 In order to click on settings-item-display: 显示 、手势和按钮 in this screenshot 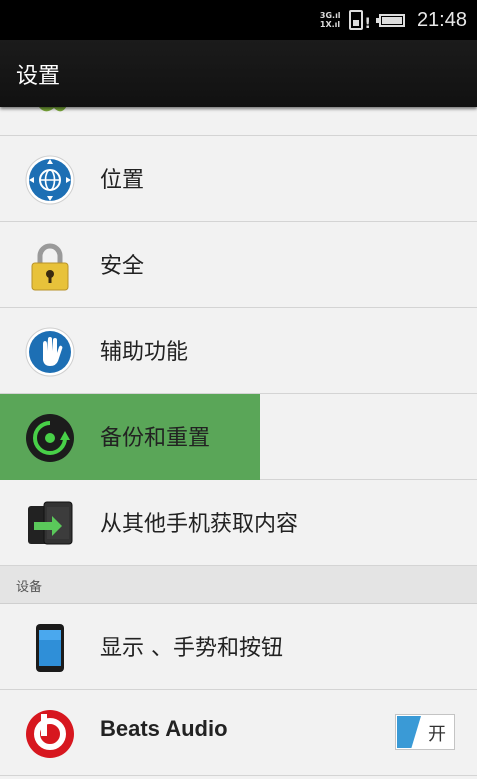, I will do `click(238, 647)`.